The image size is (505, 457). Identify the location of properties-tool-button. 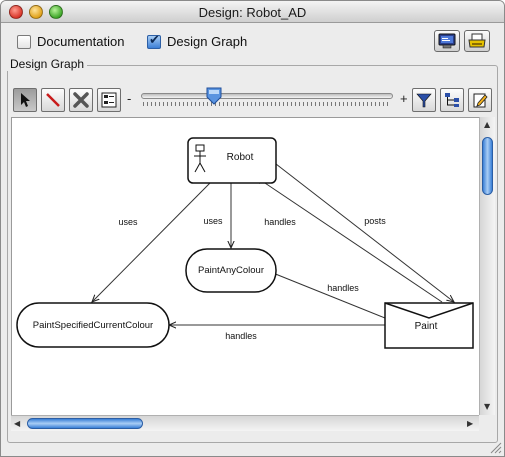
(109, 100).